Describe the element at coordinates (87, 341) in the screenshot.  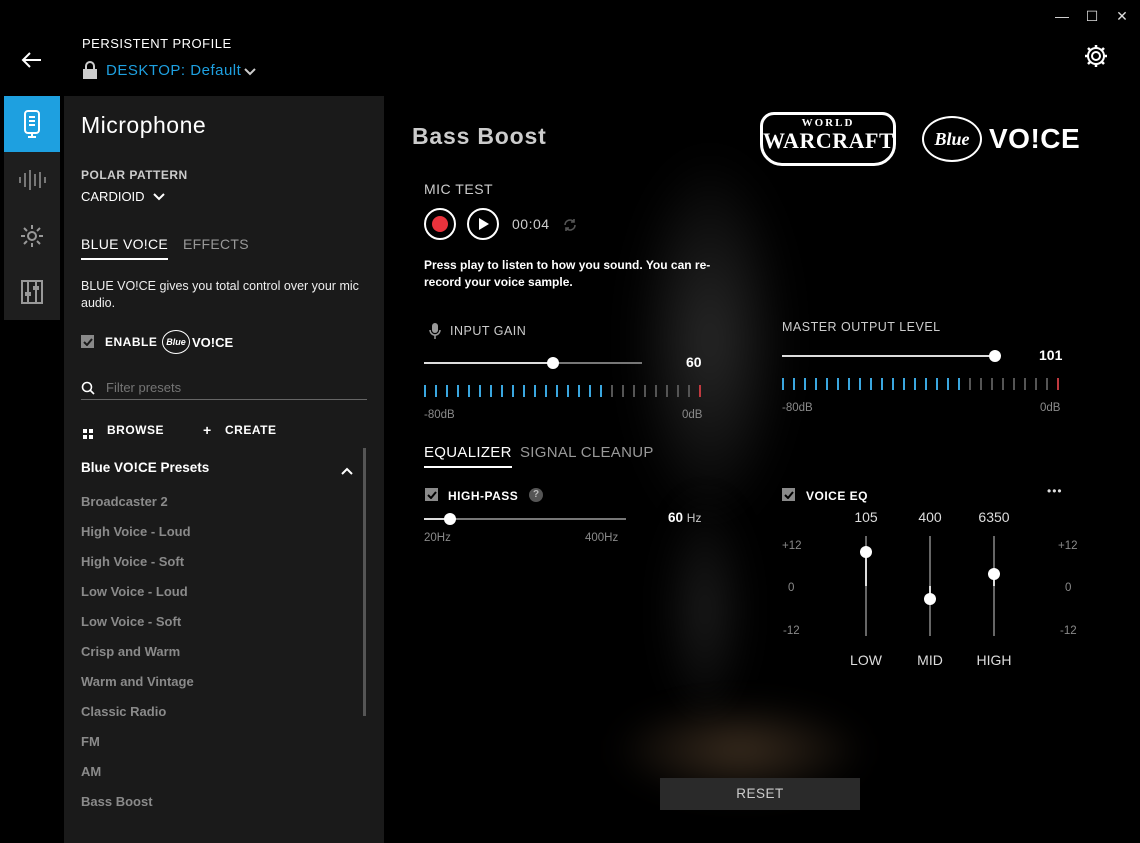
I see `enable-checkbox` at that location.